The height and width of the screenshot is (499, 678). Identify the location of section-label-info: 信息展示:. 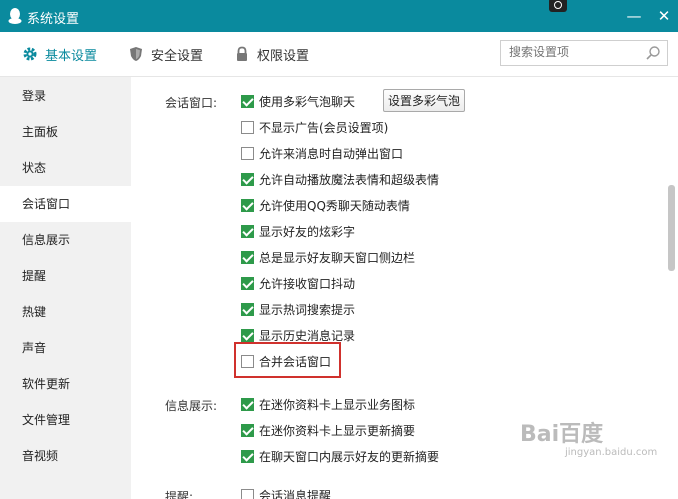
(191, 406).